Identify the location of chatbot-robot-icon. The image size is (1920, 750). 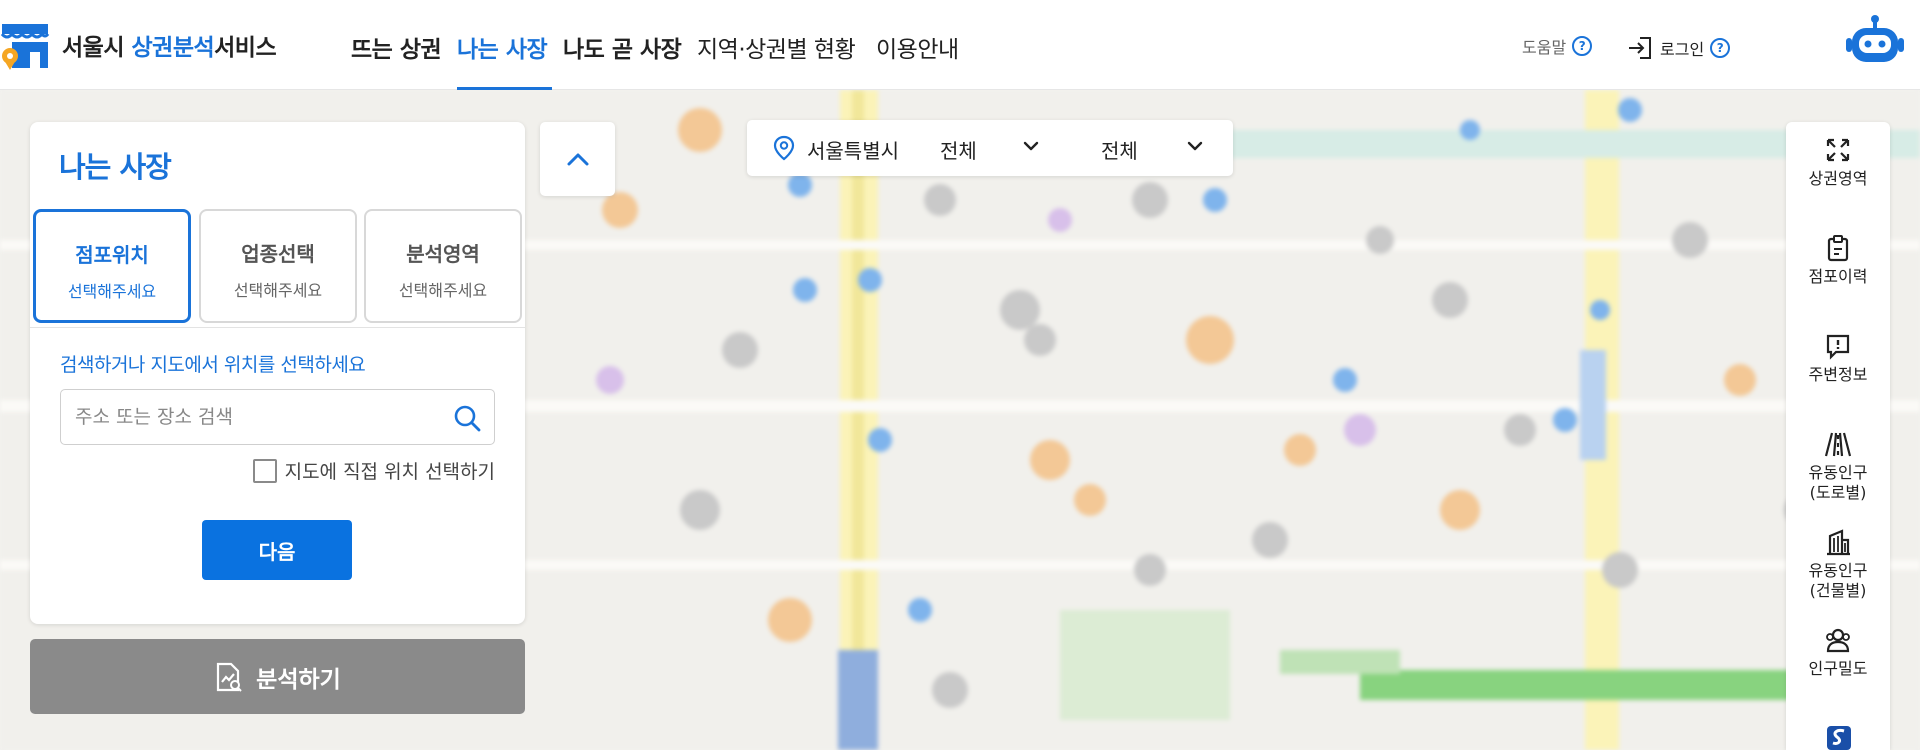
(1875, 39).